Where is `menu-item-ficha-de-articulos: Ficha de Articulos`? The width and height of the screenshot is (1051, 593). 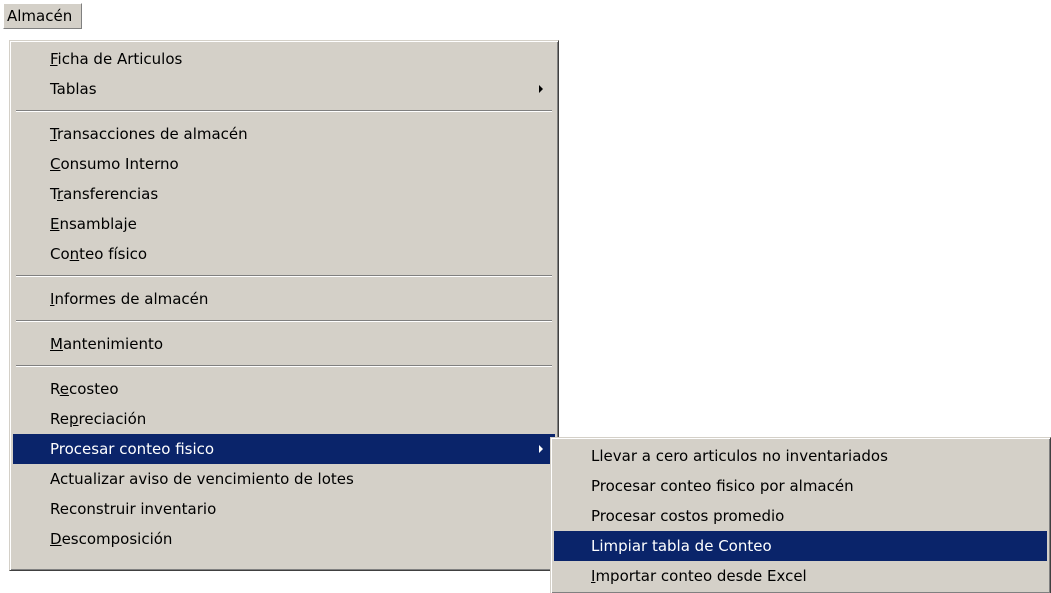
menu-item-ficha-de-articulos: Ficha de Articulos is located at coordinates (284, 59).